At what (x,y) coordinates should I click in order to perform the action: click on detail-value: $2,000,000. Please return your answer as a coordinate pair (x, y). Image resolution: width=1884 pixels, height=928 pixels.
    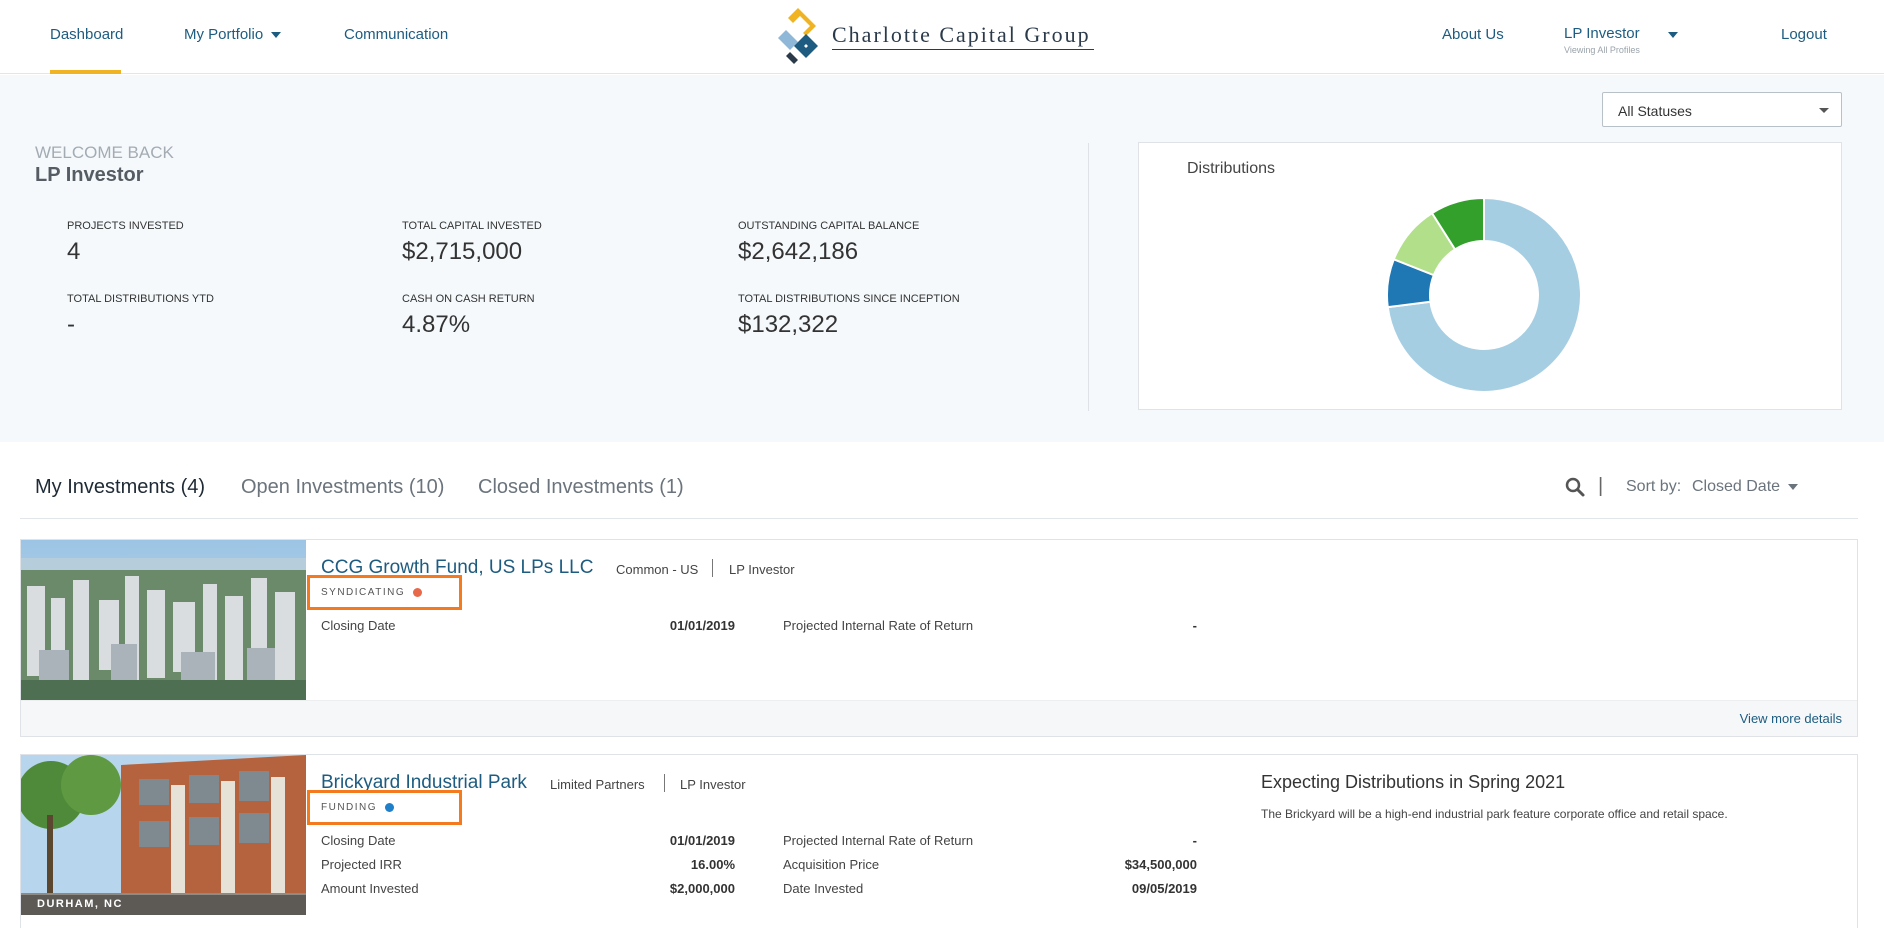
    Looking at the image, I should click on (702, 888).